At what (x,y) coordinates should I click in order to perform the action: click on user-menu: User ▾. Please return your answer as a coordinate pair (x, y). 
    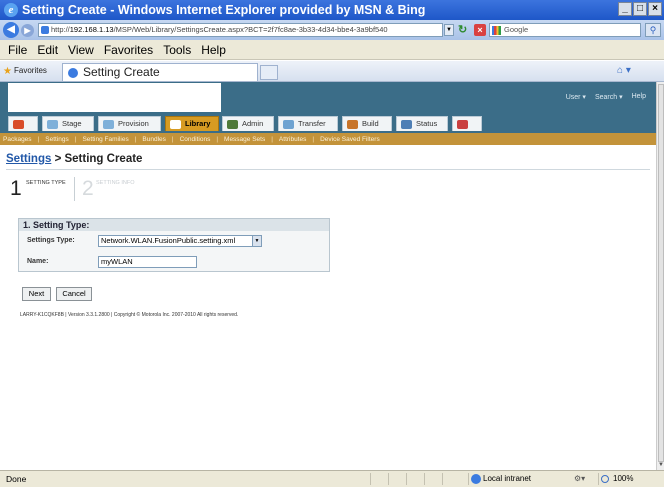
    Looking at the image, I should click on (576, 97).